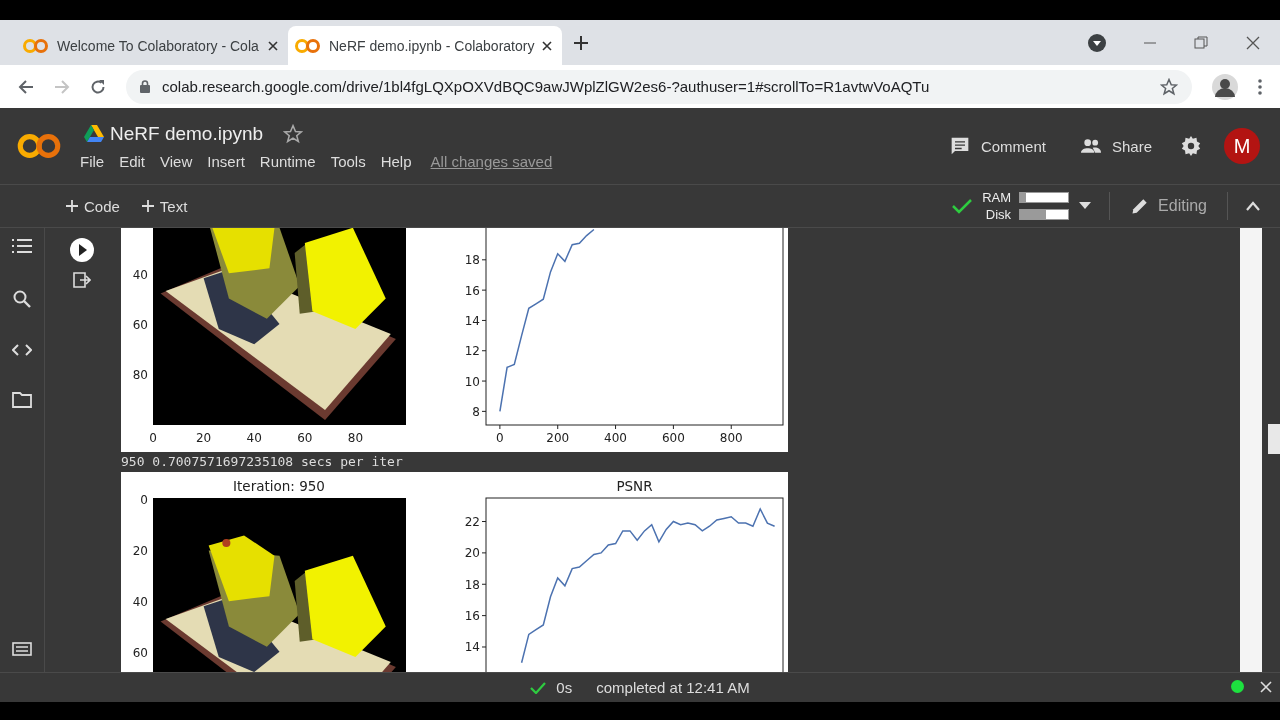 This screenshot has height=720, width=1280. Describe the element at coordinates (1168, 206) in the screenshot. I see `editing-button: Editing` at that location.